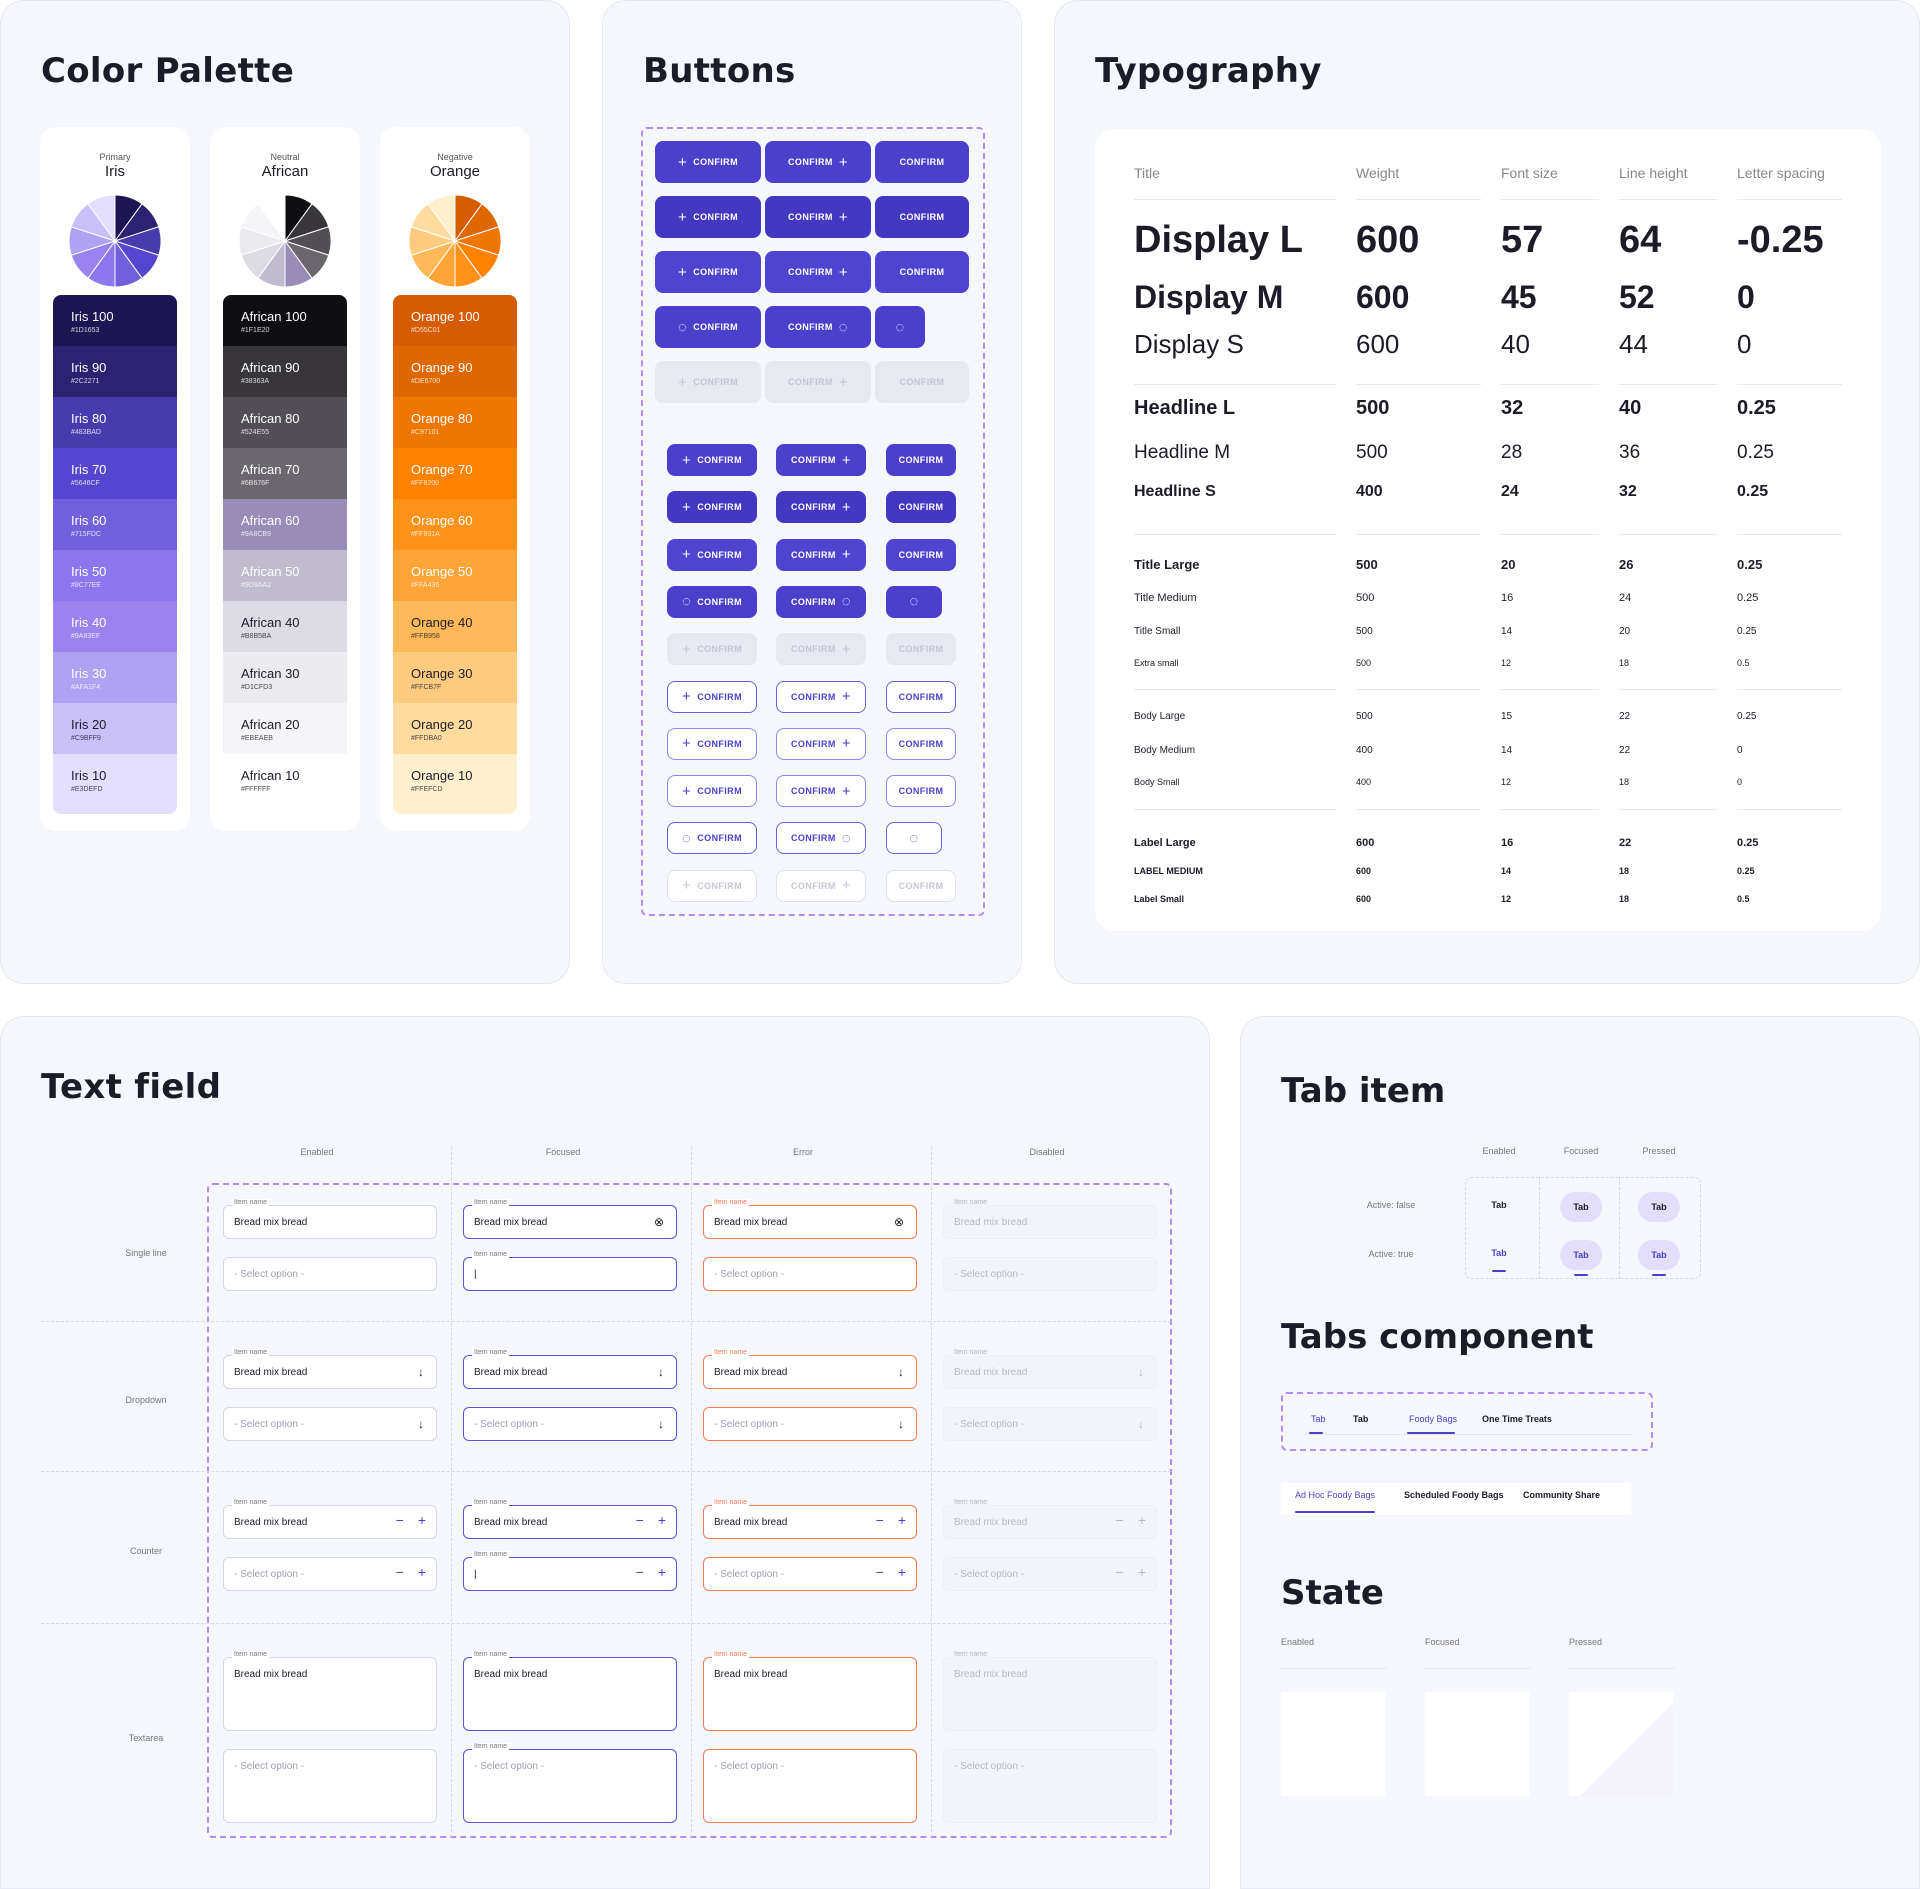  What do you see at coordinates (1454, 1495) in the screenshot?
I see `tab: Scheduled Foody Bags` at bounding box center [1454, 1495].